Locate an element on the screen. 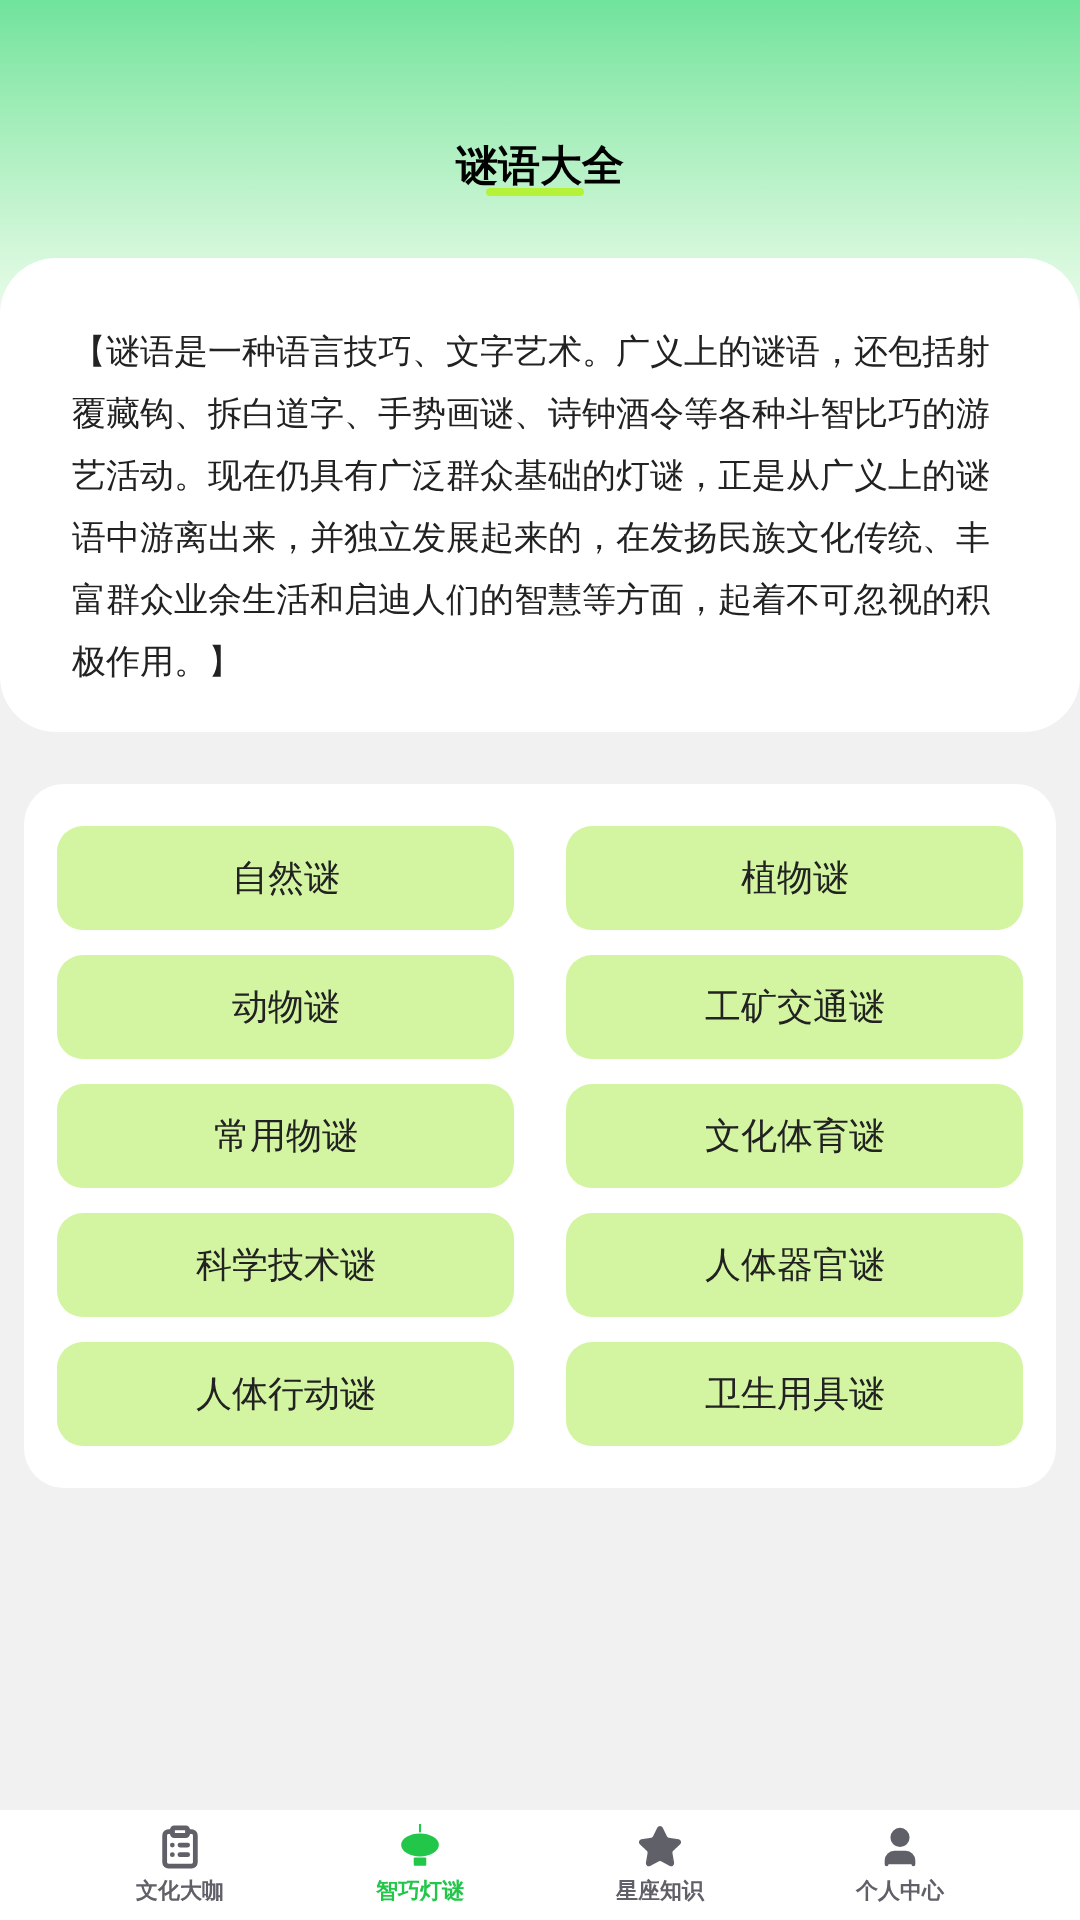 This screenshot has height=1920, width=1080. category-button: 科学技术谜 is located at coordinates (285, 1265).